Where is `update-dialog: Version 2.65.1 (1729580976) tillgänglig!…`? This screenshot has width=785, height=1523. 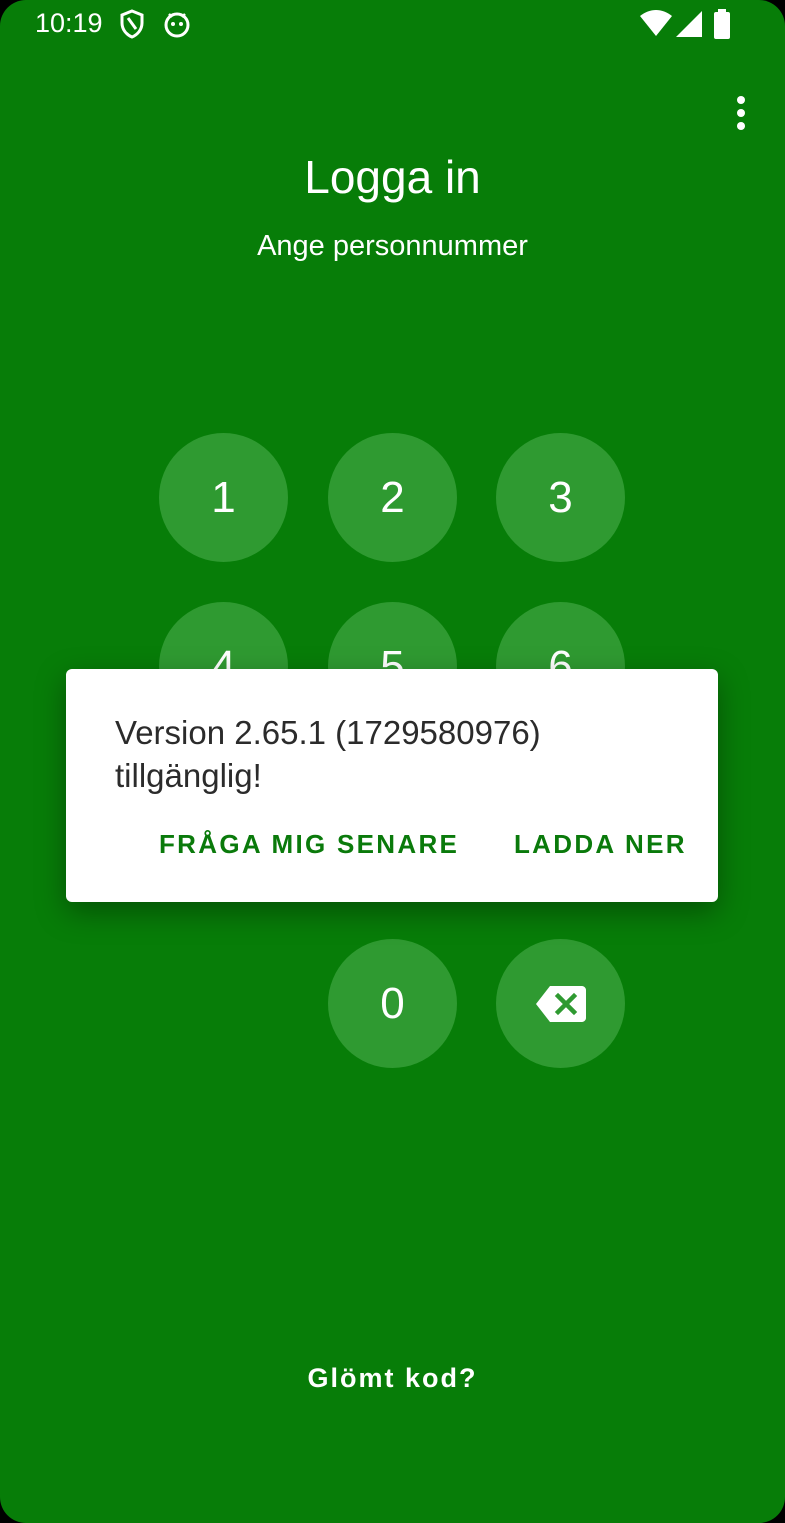
update-dialog: Version 2.65.1 (1729580976) tillgänglig!… is located at coordinates (392, 785).